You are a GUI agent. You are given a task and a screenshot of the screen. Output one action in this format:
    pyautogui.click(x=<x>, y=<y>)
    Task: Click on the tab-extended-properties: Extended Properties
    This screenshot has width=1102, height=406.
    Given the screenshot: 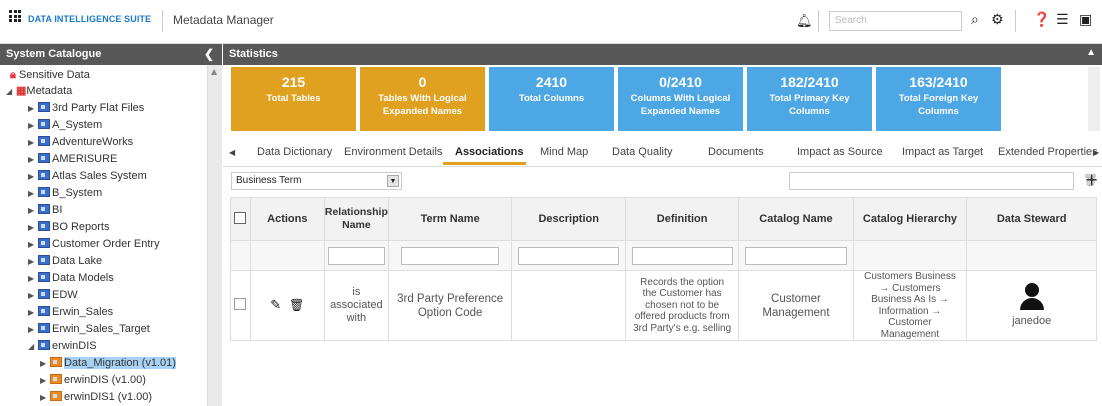 What is the action you would take?
    pyautogui.click(x=1048, y=152)
    